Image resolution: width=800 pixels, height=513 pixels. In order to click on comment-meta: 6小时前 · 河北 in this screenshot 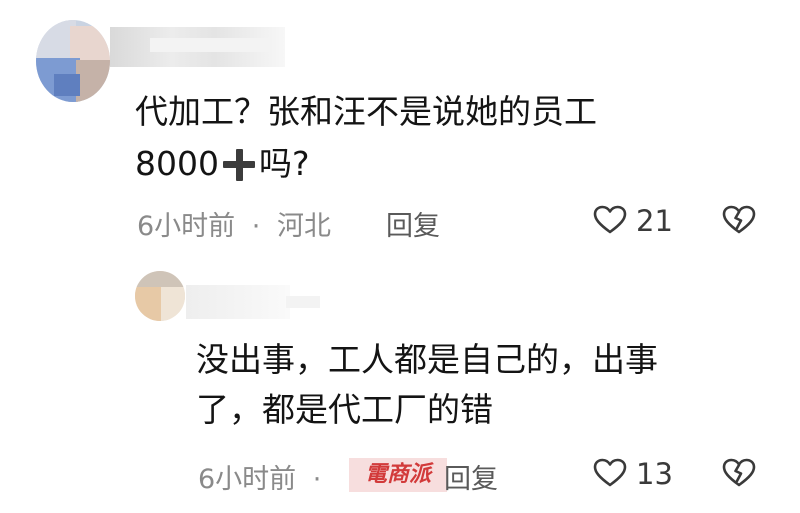, I will do `click(234, 223)`.